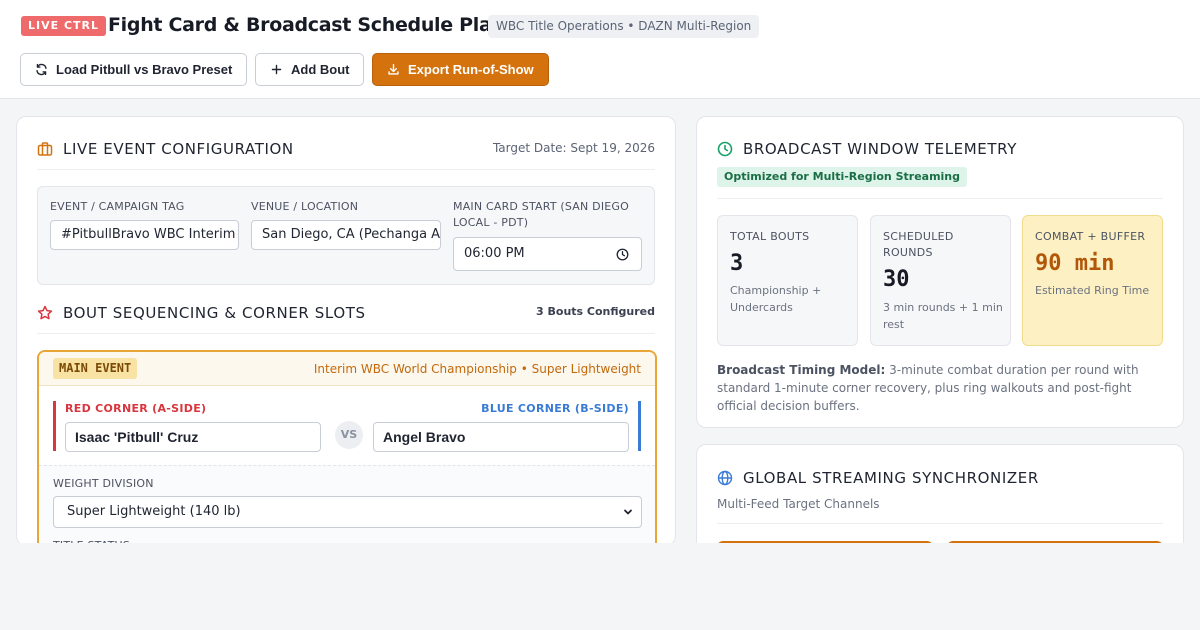 Image resolution: width=1200 pixels, height=630 pixels. Describe the element at coordinates (770, 236) in the screenshot. I see `stat-label: TOTAL BOUTS` at that location.